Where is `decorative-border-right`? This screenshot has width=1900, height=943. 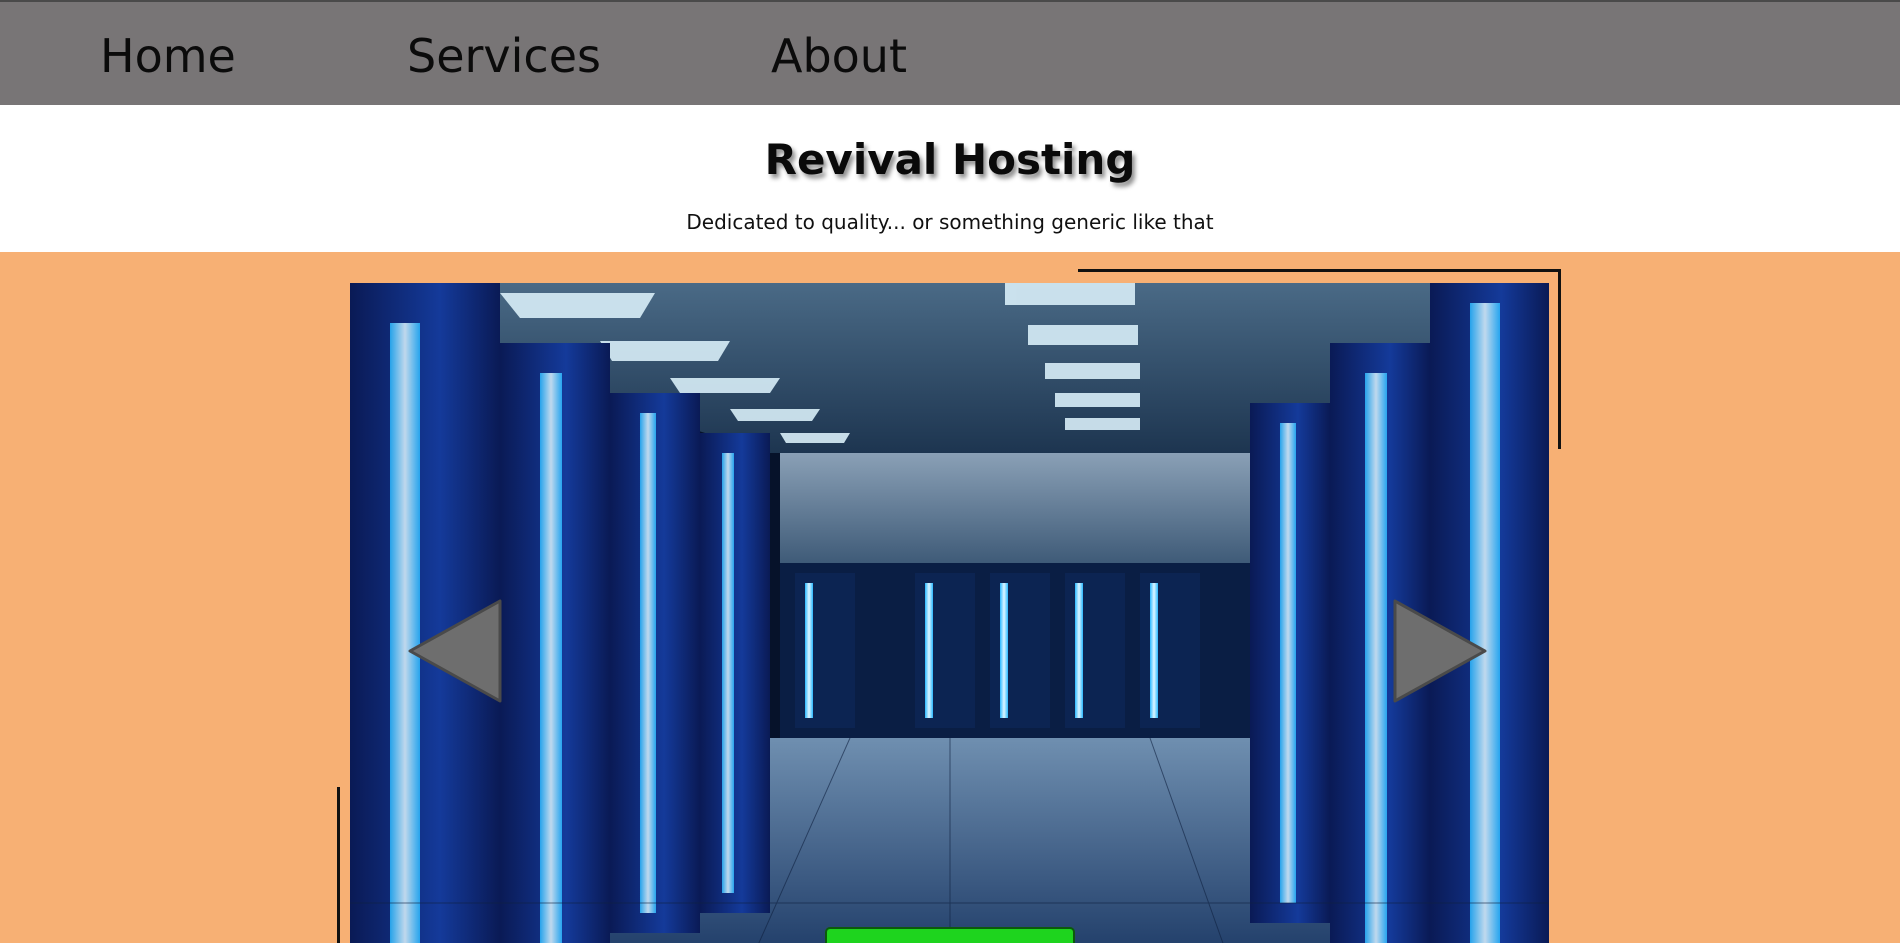
decorative-border-right is located at coordinates (1559, 359).